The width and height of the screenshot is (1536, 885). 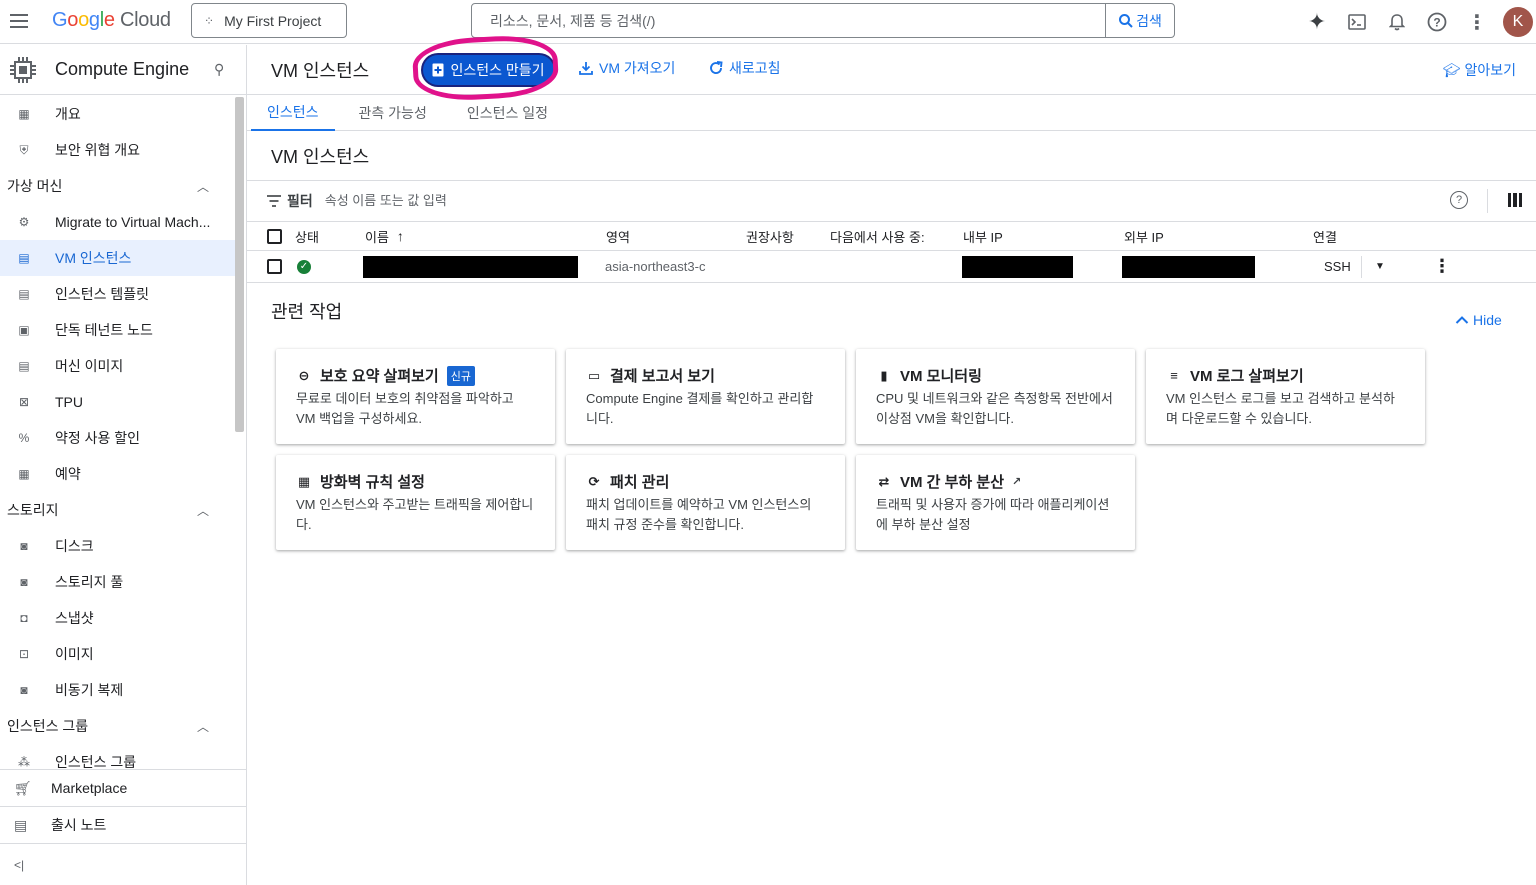 What do you see at coordinates (96, 761) in the screenshot?
I see `sidebar-item-label: 인스턴스 그룹` at bounding box center [96, 761].